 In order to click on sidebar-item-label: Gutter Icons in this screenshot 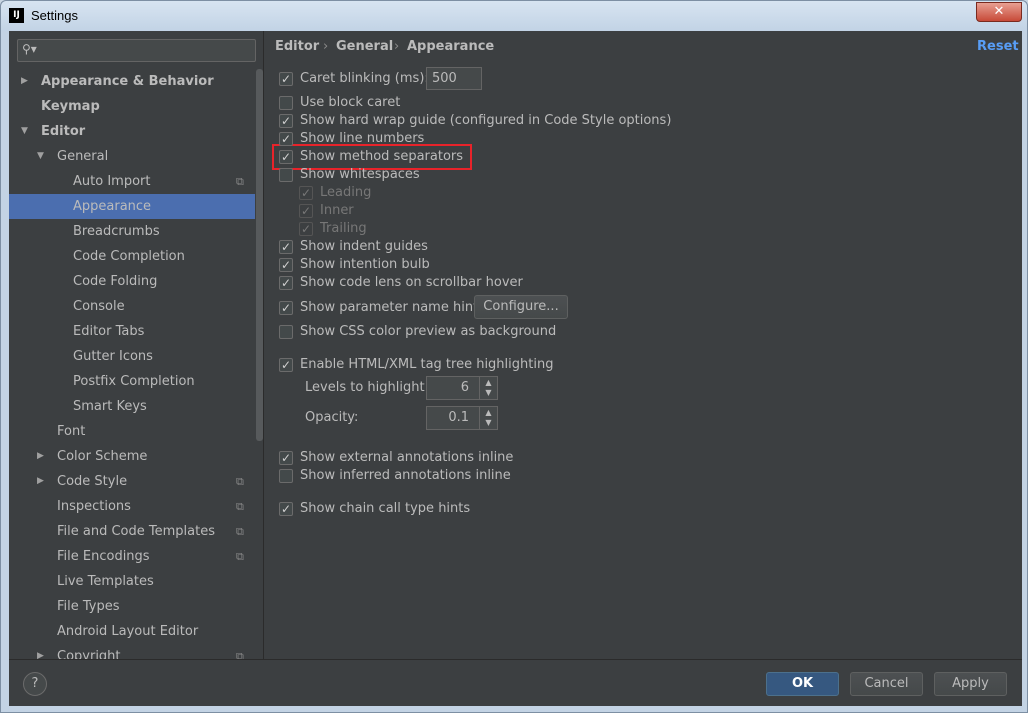, I will do `click(113, 356)`.